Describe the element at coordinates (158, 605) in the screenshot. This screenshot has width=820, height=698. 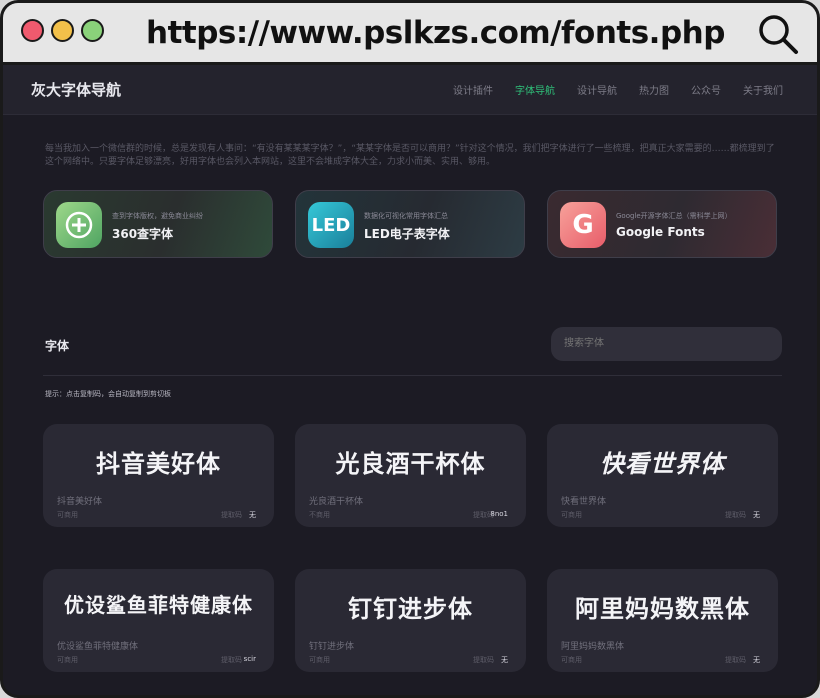
I see `font-preview: 优设鲨鱼菲特健康体` at that location.